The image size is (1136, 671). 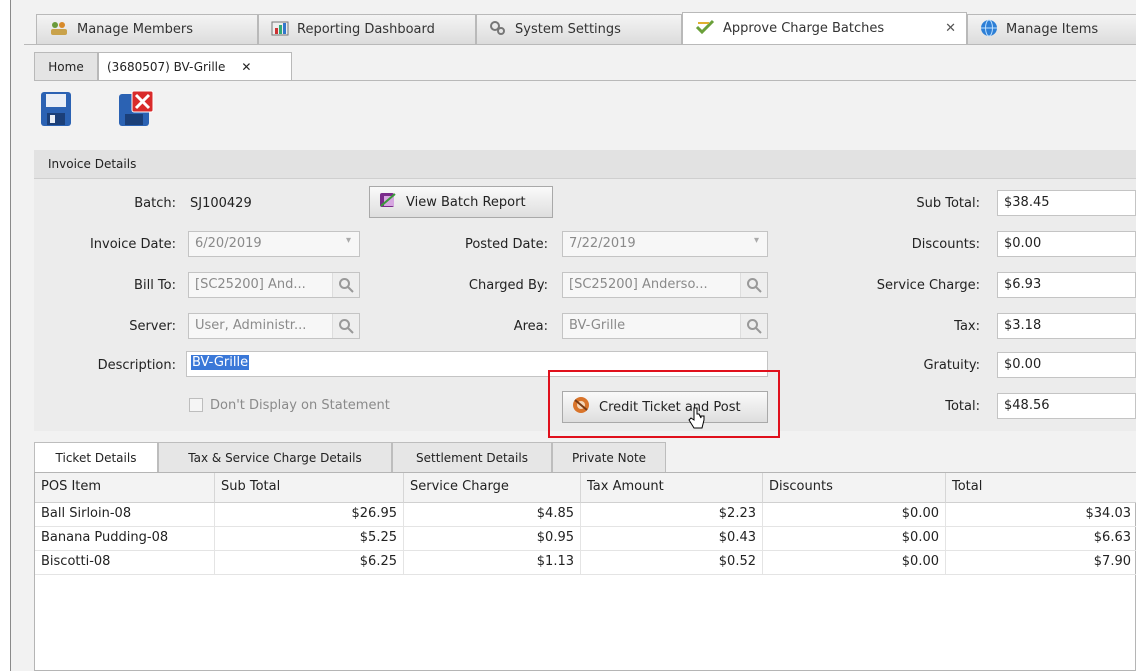 What do you see at coordinates (220, 362) in the screenshot?
I see `description-value: BV-Grille` at bounding box center [220, 362].